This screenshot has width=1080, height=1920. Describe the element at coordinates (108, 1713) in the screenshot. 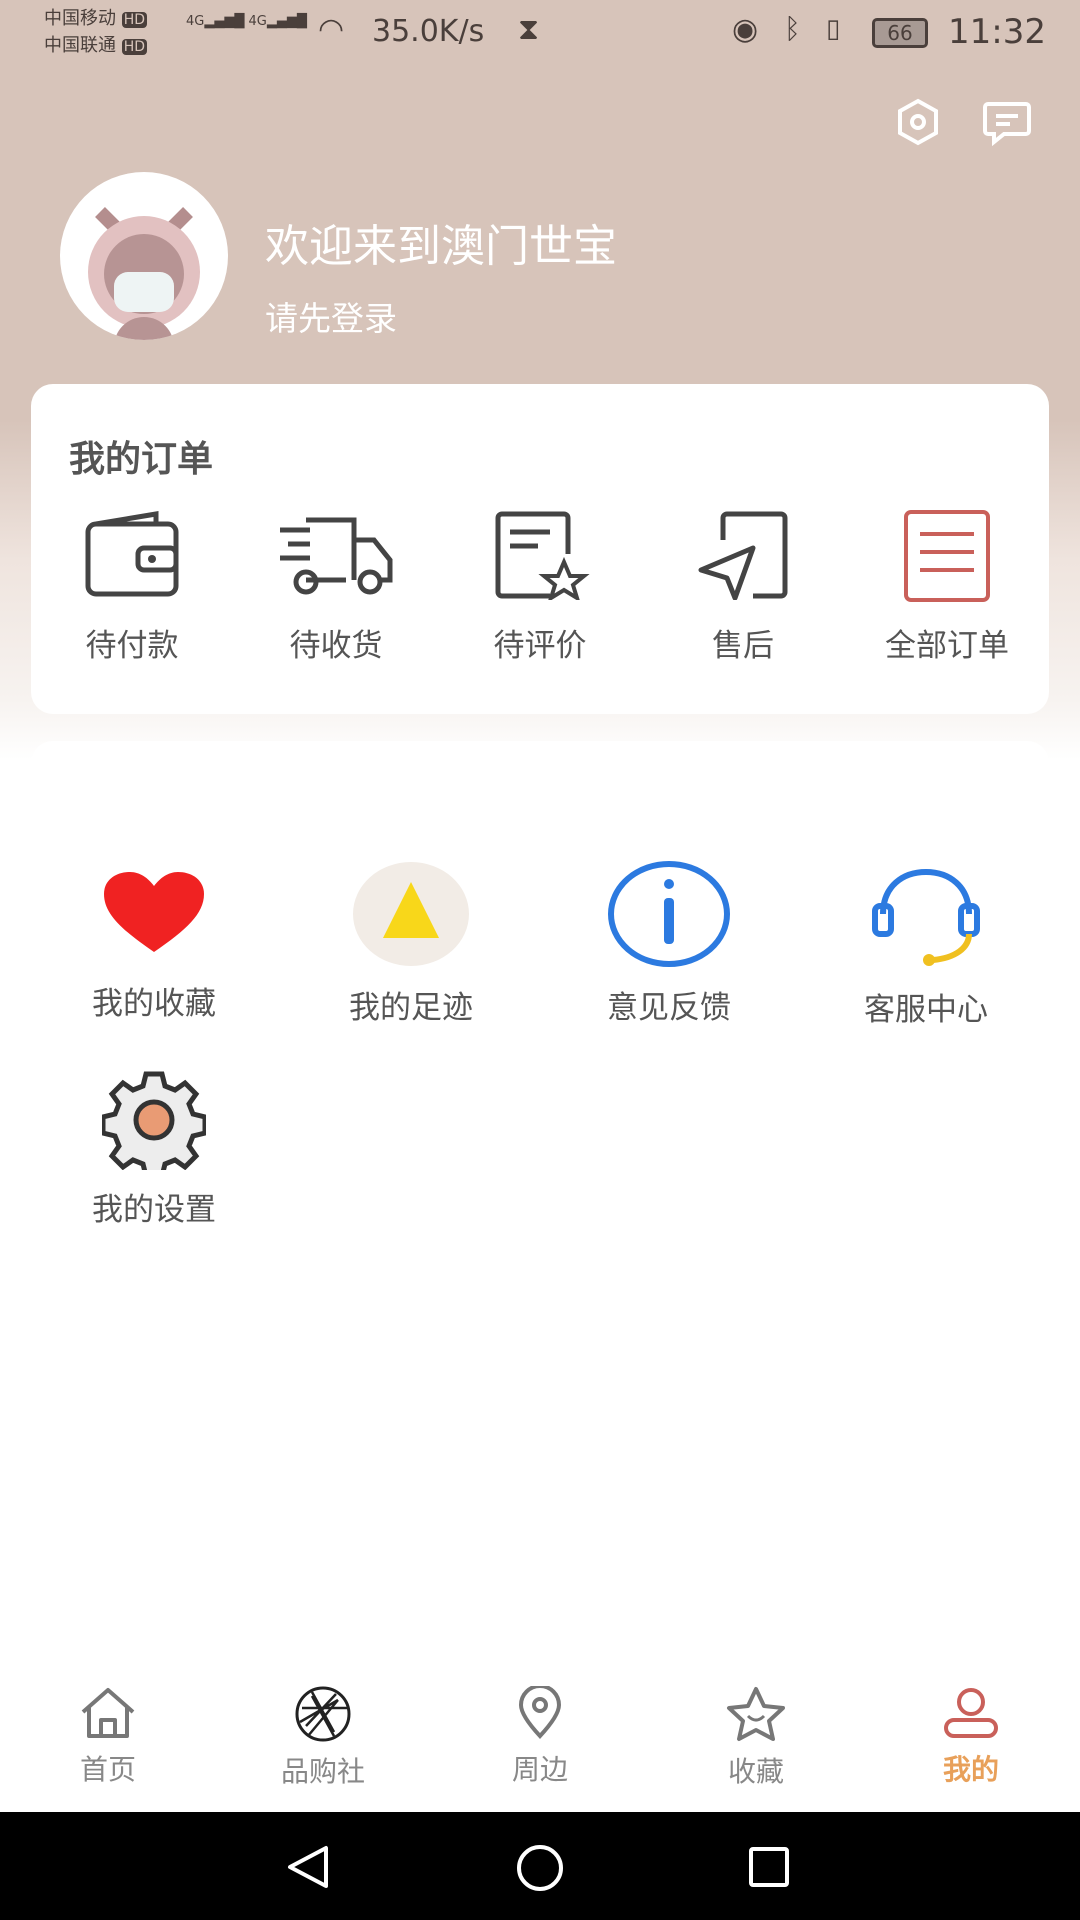

I see `home-icon` at that location.